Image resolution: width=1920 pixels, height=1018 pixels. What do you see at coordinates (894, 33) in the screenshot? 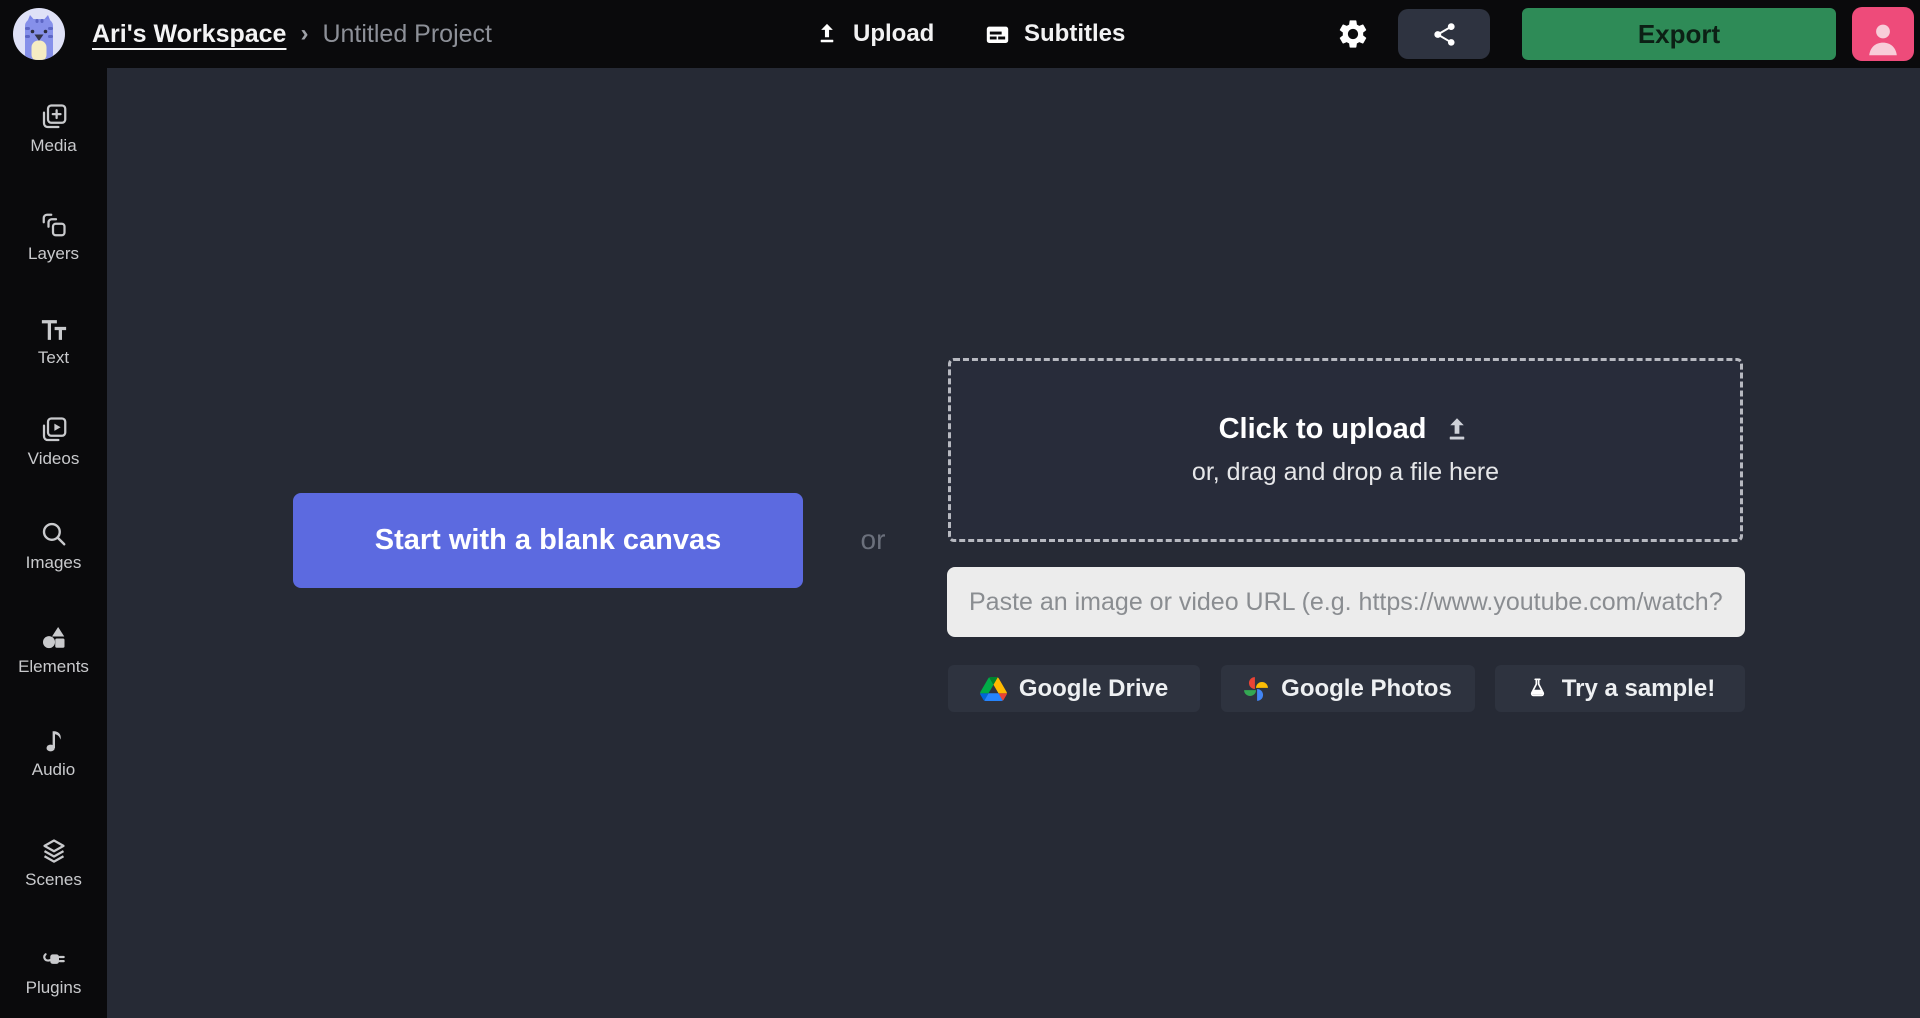
I see `upload-button-label: Upload` at bounding box center [894, 33].